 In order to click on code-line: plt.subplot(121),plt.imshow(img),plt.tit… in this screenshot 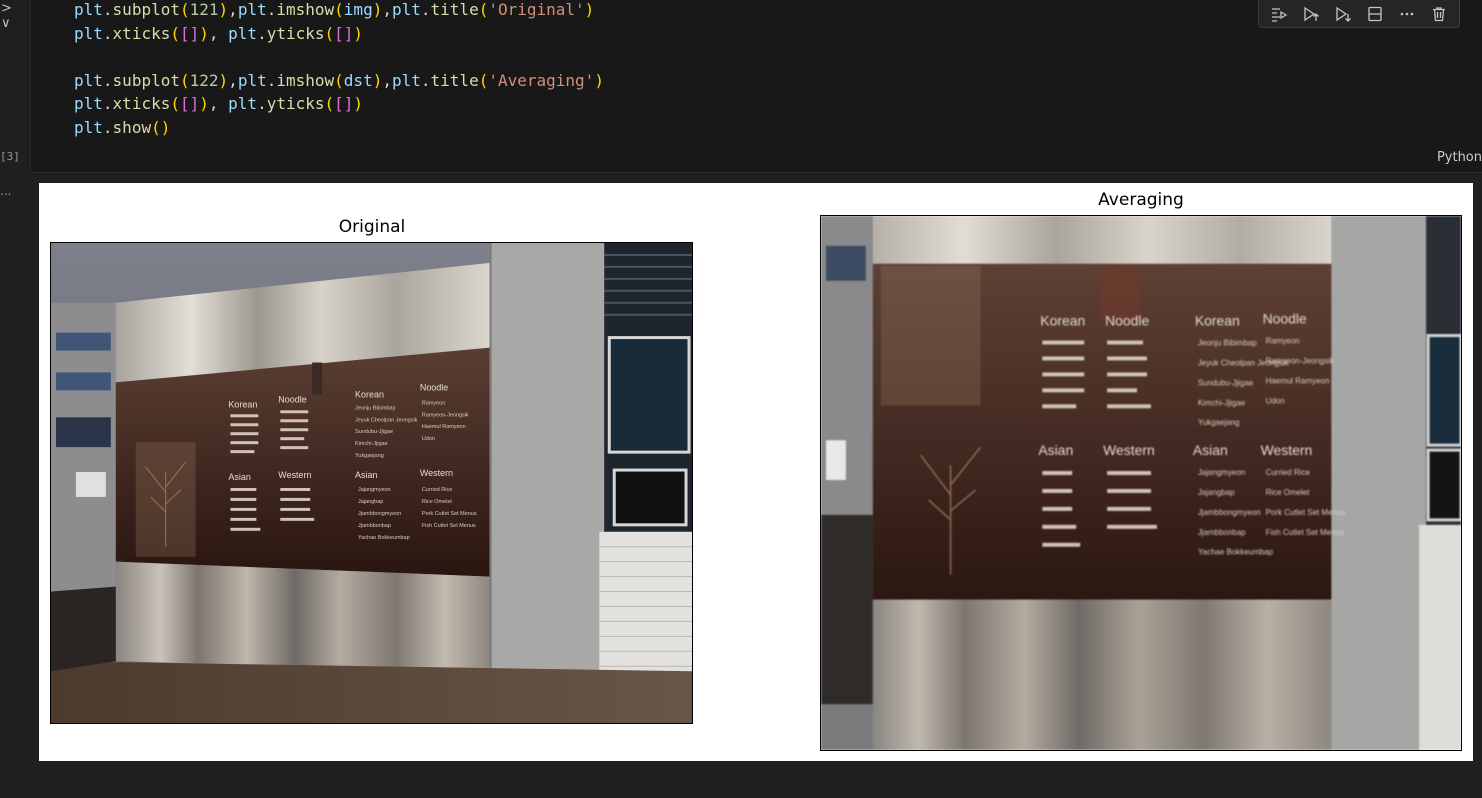, I will do `click(339, 11)`.